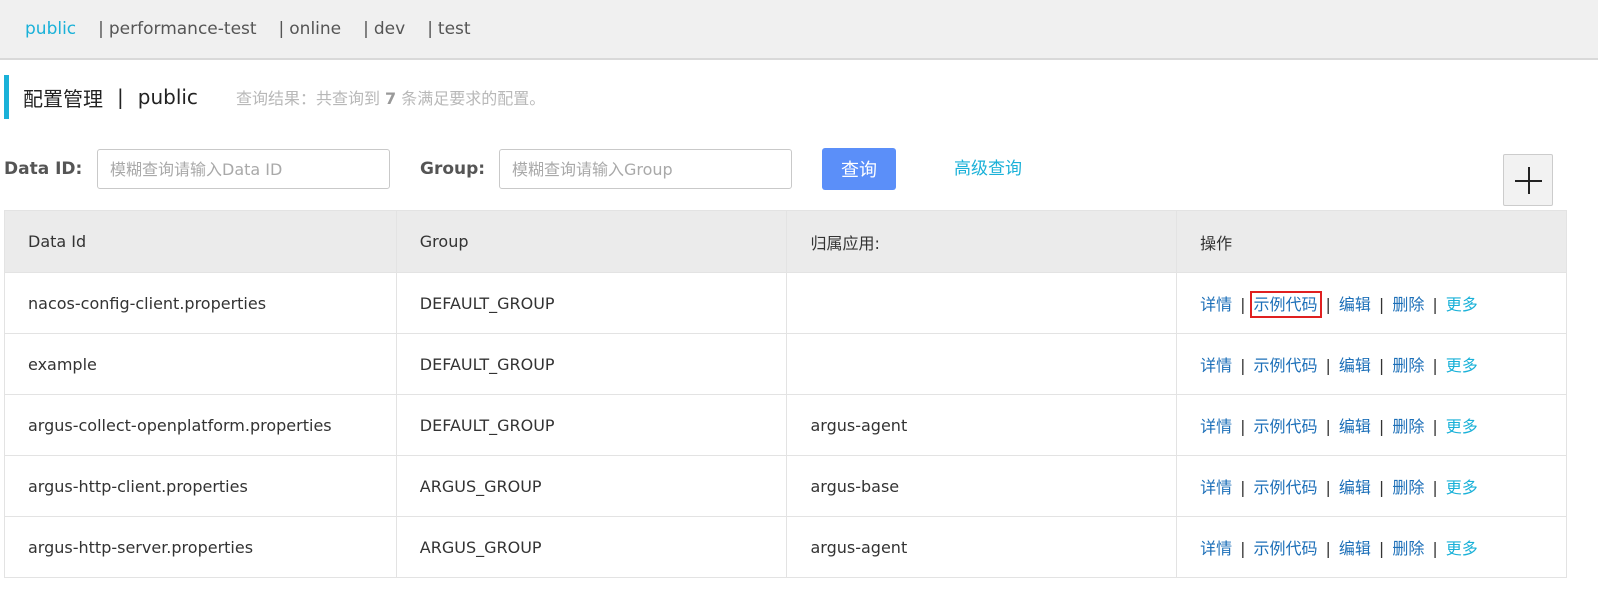  Describe the element at coordinates (453, 169) in the screenshot. I see `group-label: Group:` at that location.